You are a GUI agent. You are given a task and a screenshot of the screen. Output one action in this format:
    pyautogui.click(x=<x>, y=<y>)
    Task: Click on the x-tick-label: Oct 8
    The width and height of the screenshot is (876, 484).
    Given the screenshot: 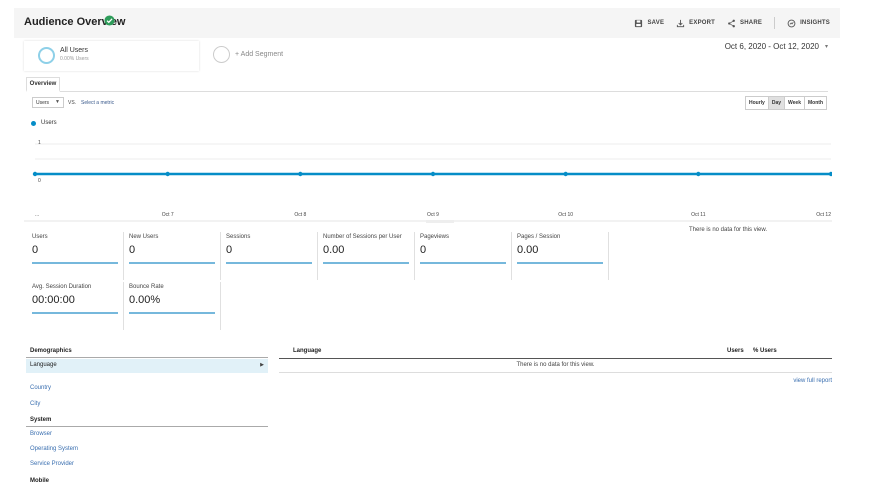 What is the action you would take?
    pyautogui.click(x=300, y=215)
    